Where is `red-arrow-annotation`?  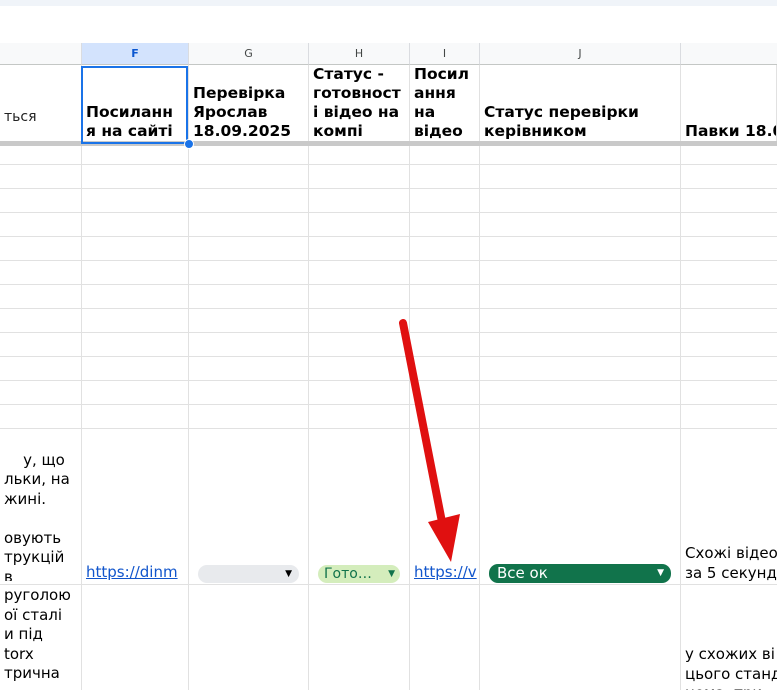 red-arrow-annotation is located at coordinates (429, 440).